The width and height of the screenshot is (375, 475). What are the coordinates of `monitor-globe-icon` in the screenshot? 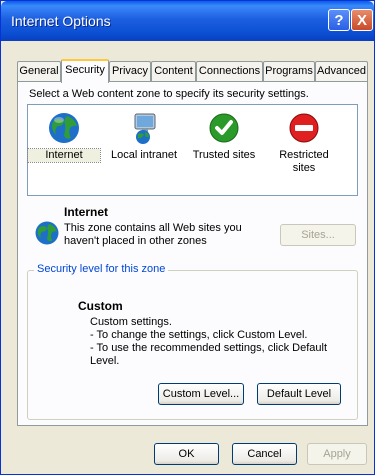 It's located at (144, 128).